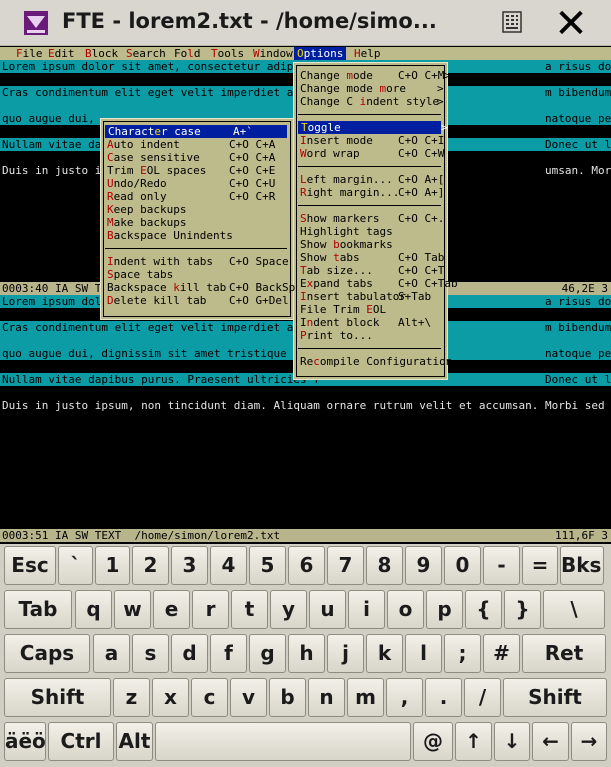 The width and height of the screenshot is (611, 767). What do you see at coordinates (462, 653) in the screenshot?
I see `key-semicolon: ;` at bounding box center [462, 653].